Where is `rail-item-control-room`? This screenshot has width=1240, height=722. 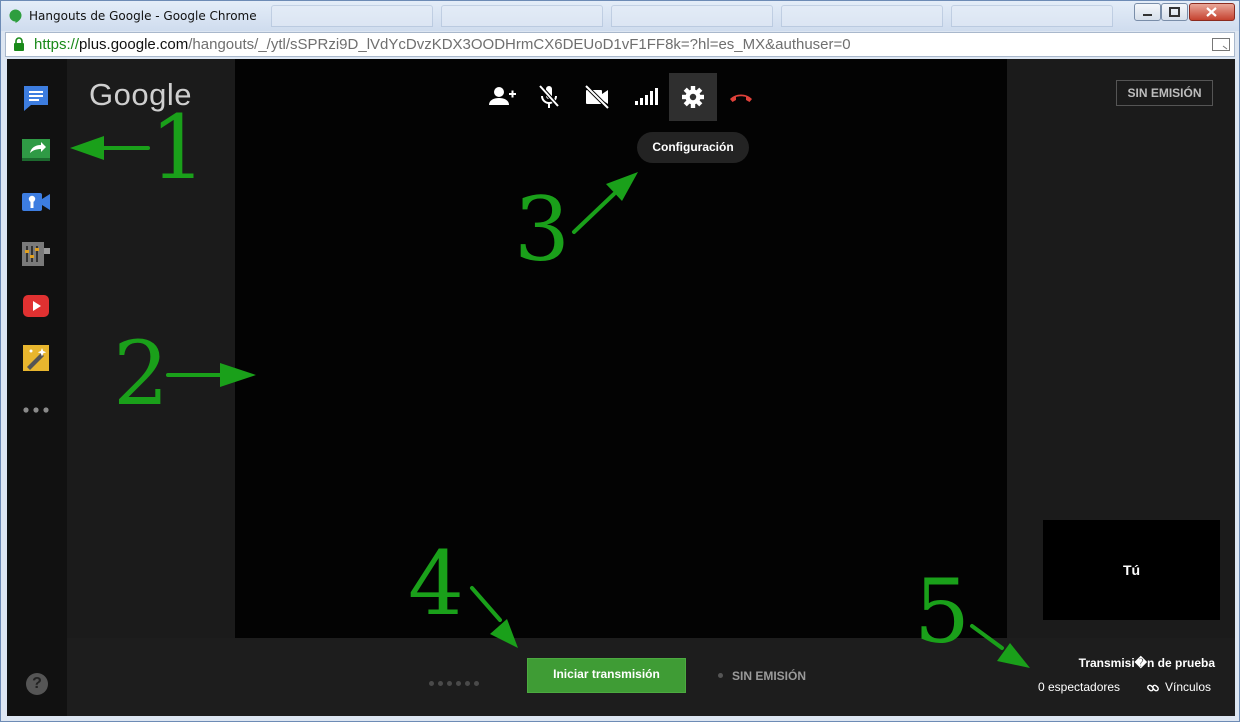 rail-item-control-room is located at coordinates (36, 254).